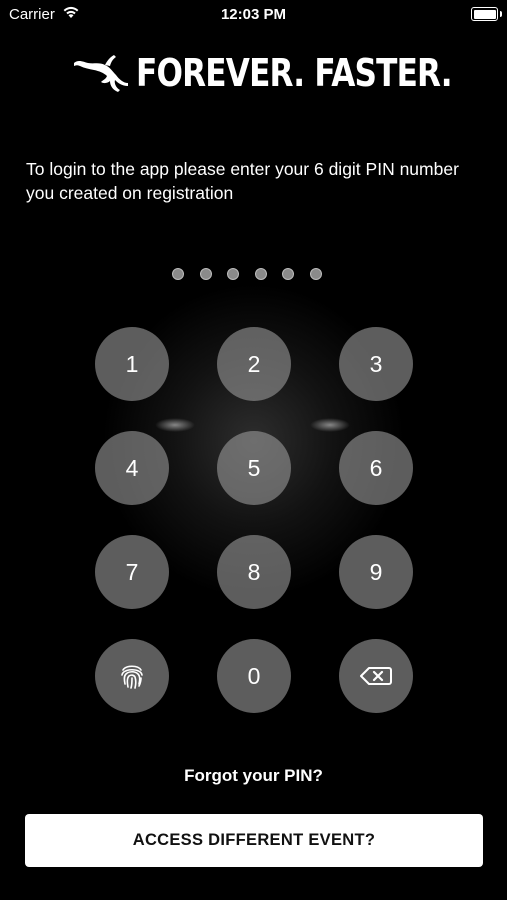 This screenshot has width=507, height=900. I want to click on brand-tagline: FOREVER. FASTER., so click(294, 73).